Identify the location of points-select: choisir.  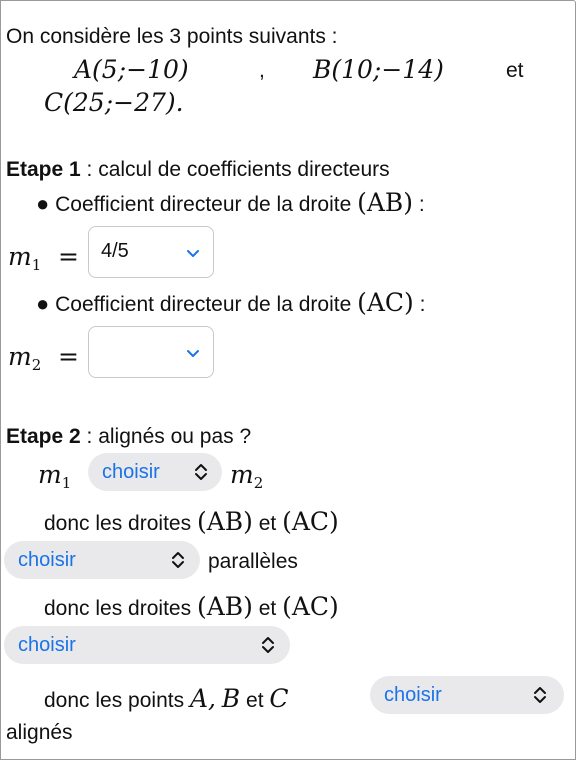
(467, 695).